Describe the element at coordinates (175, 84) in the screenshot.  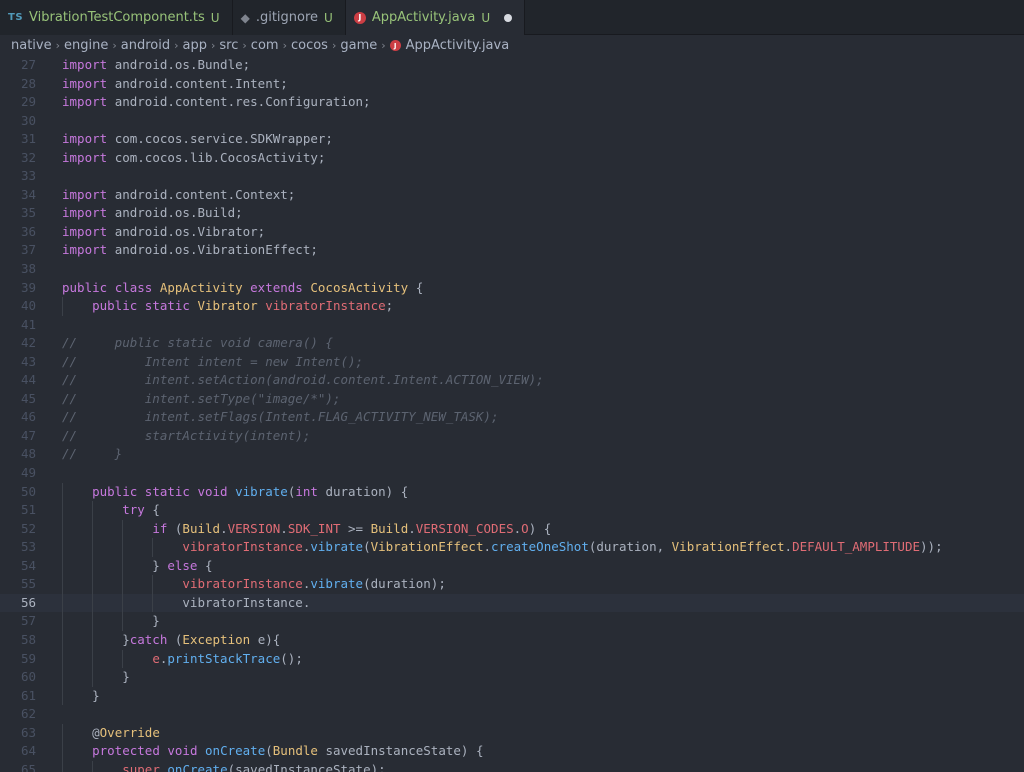
I see `code-text: import android.content.Intent;` at that location.